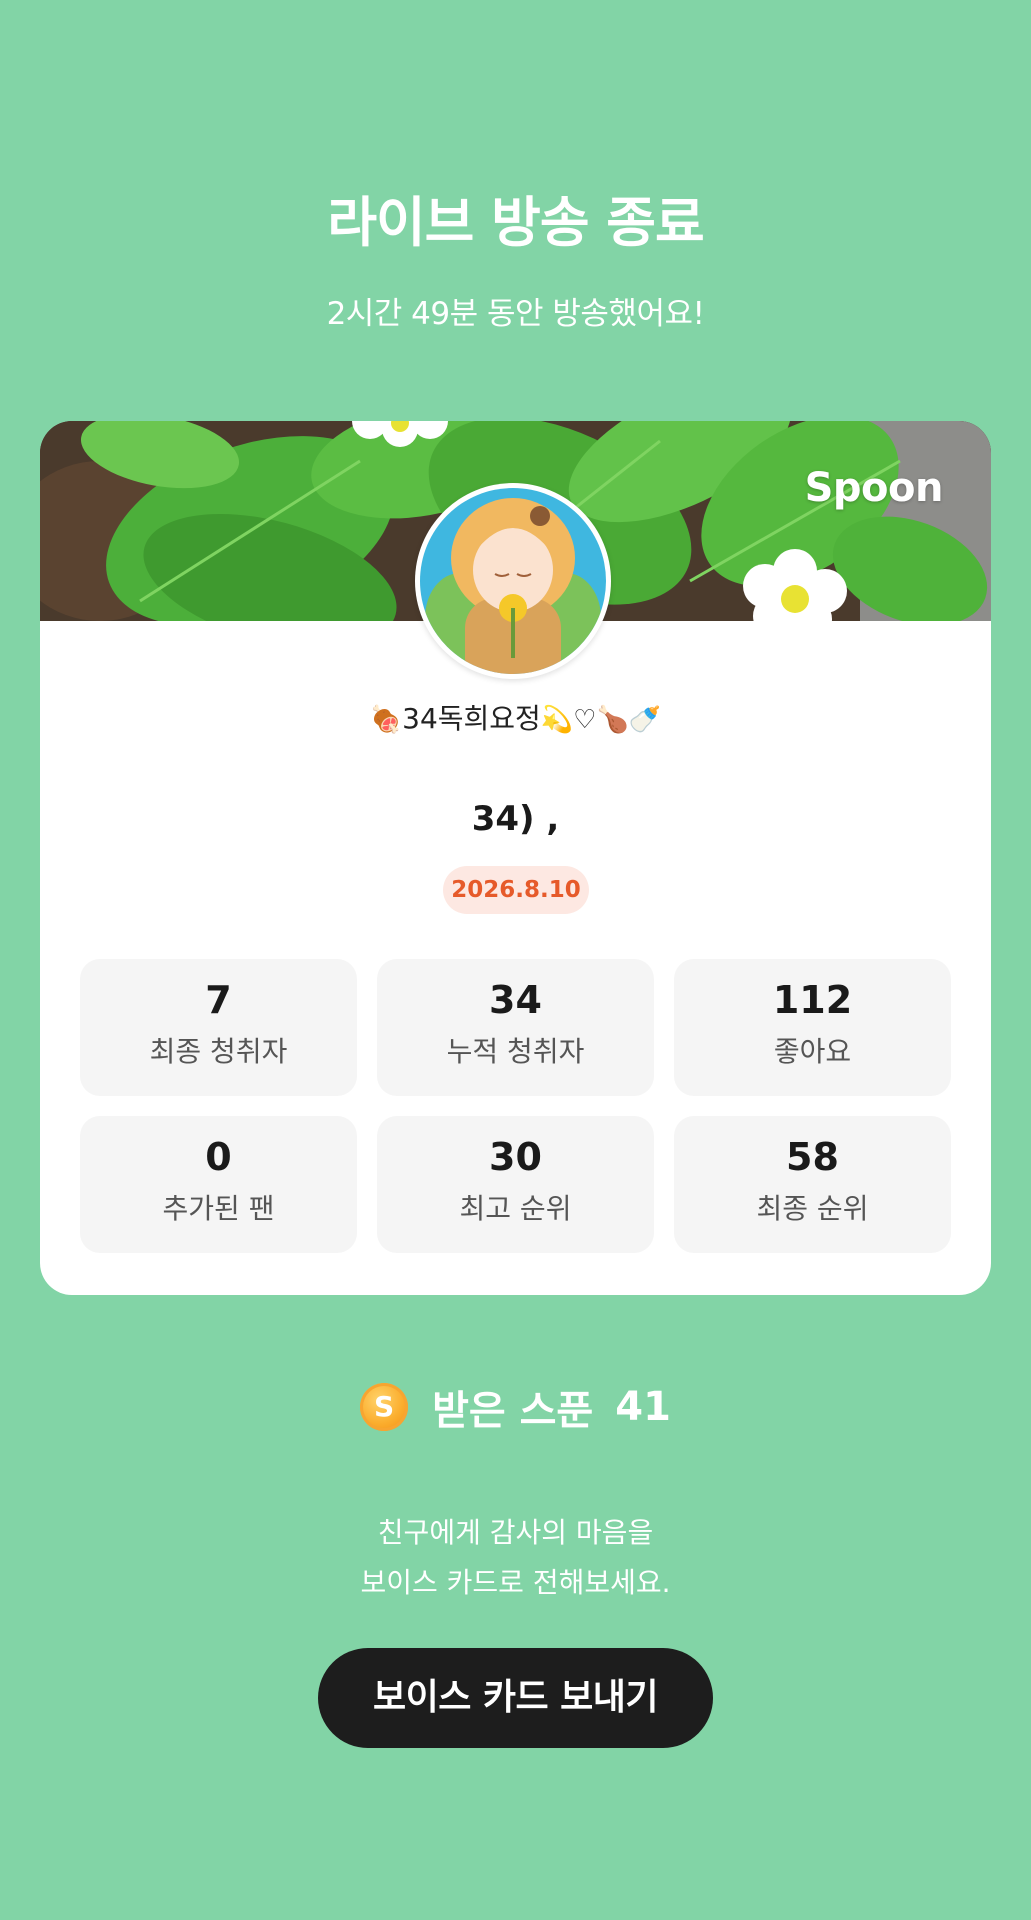 The image size is (1031, 1920). Describe the element at coordinates (515, 1208) in the screenshot. I see `stat-label: 최고 순위` at that location.